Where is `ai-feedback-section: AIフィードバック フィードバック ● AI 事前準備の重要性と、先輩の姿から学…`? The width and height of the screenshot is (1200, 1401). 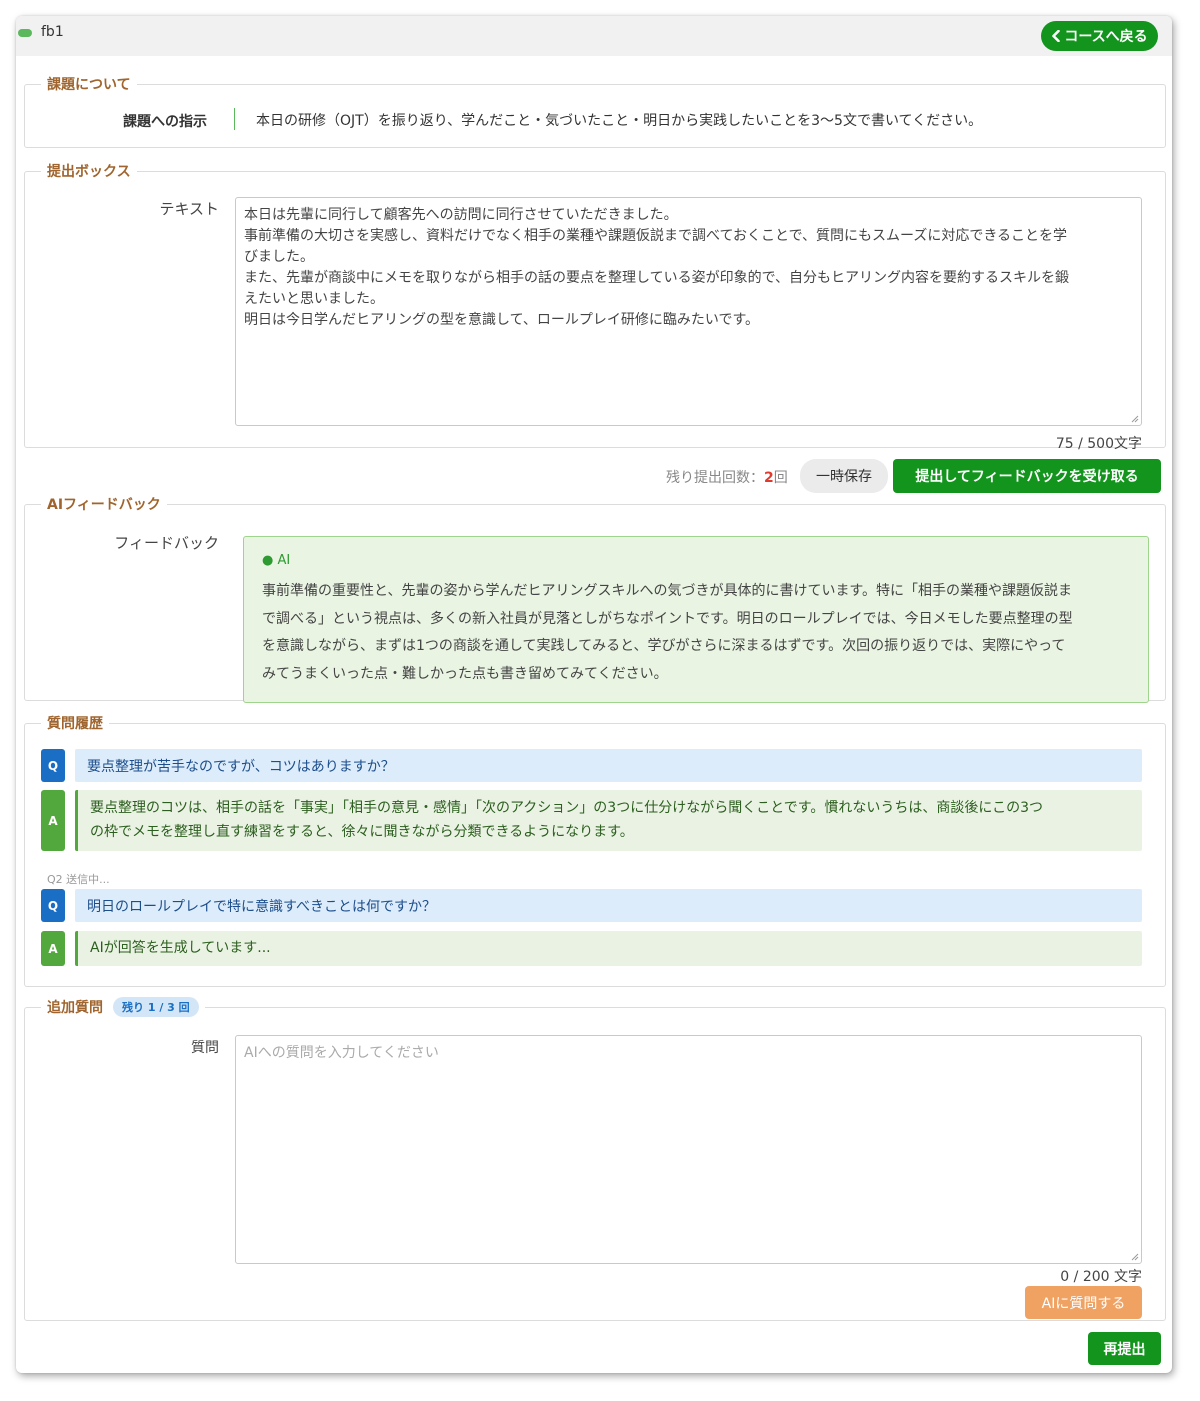 ai-feedback-section: AIフィードバック フィードバック ● AI 事前準備の重要性と、先輩の姿から学… is located at coordinates (595, 598).